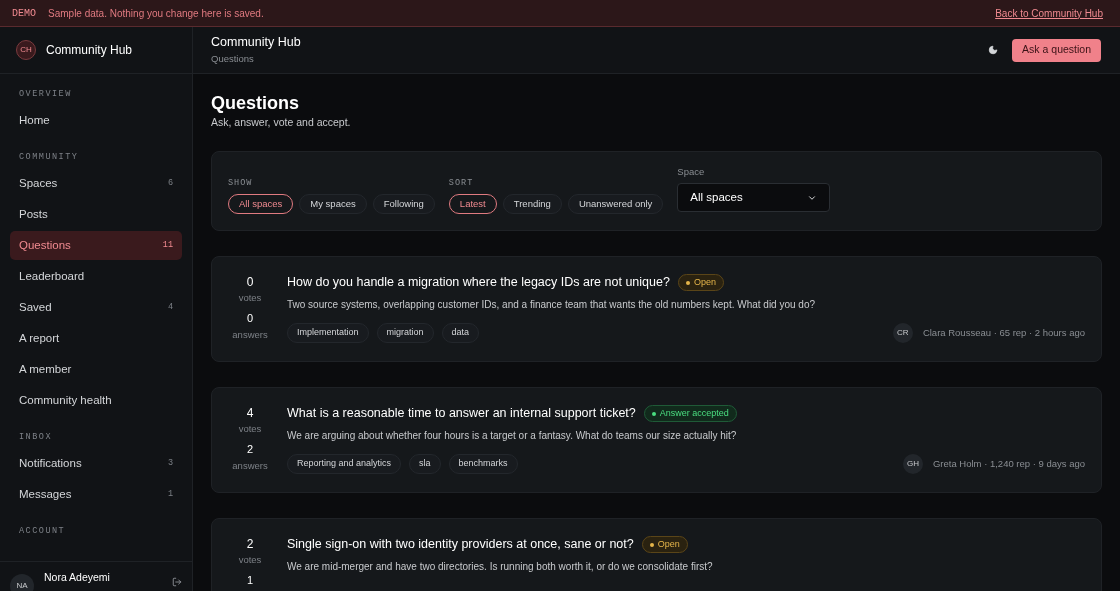 Image resolution: width=1120 pixels, height=591 pixels. I want to click on filter-chip: Following, so click(403, 204).